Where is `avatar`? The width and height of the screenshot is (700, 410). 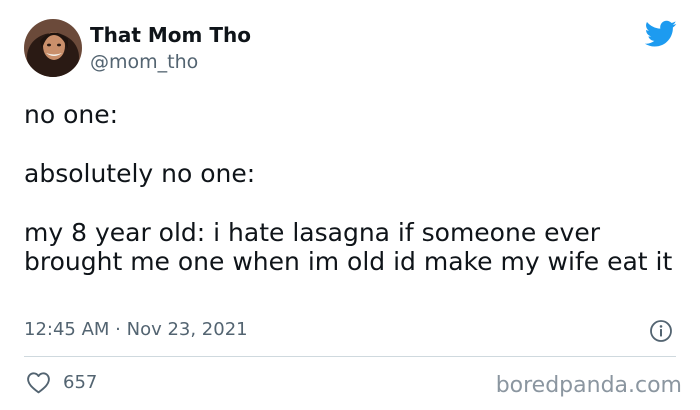
avatar is located at coordinates (53, 48).